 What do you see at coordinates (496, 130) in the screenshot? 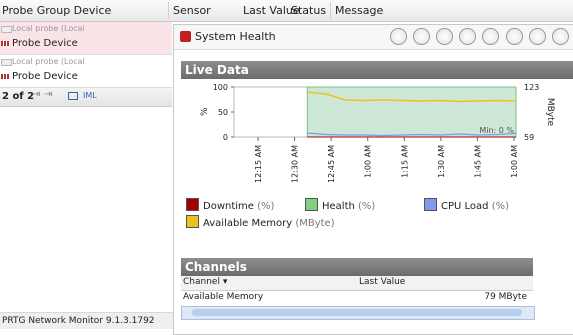
I see `min-label: Min: 0 %` at bounding box center [496, 130].